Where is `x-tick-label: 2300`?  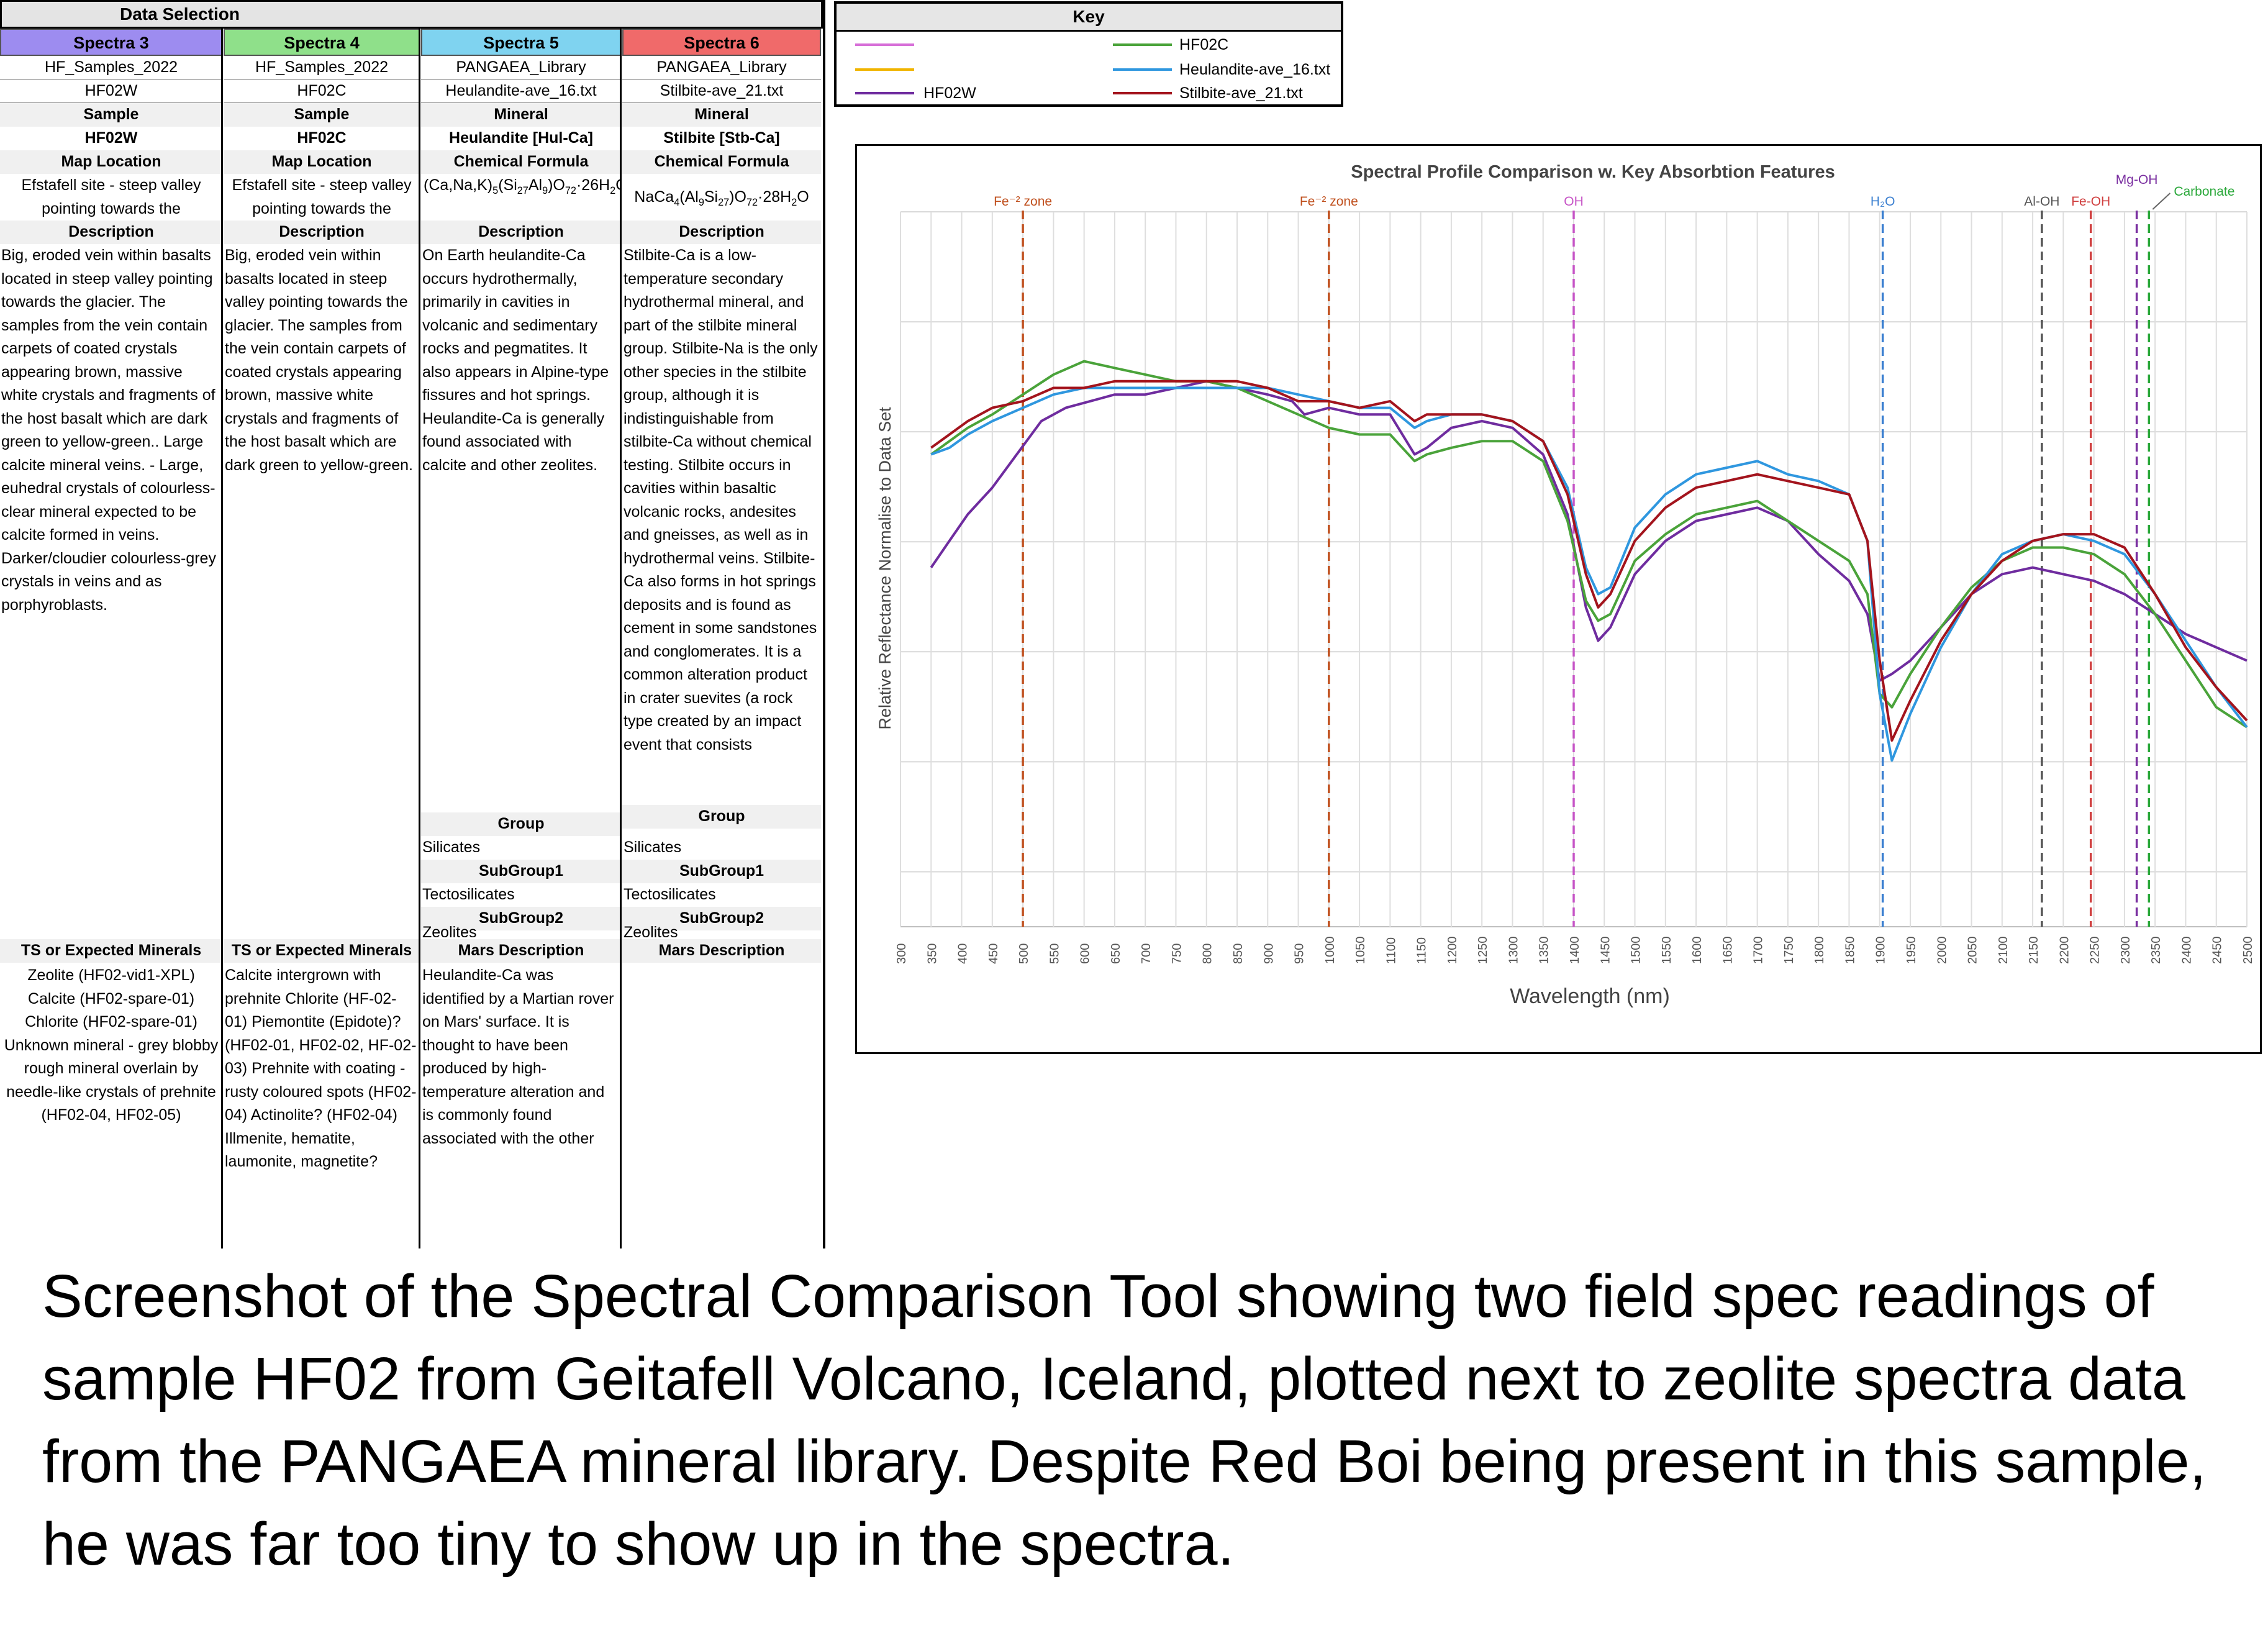 x-tick-label: 2300 is located at coordinates (2126, 951).